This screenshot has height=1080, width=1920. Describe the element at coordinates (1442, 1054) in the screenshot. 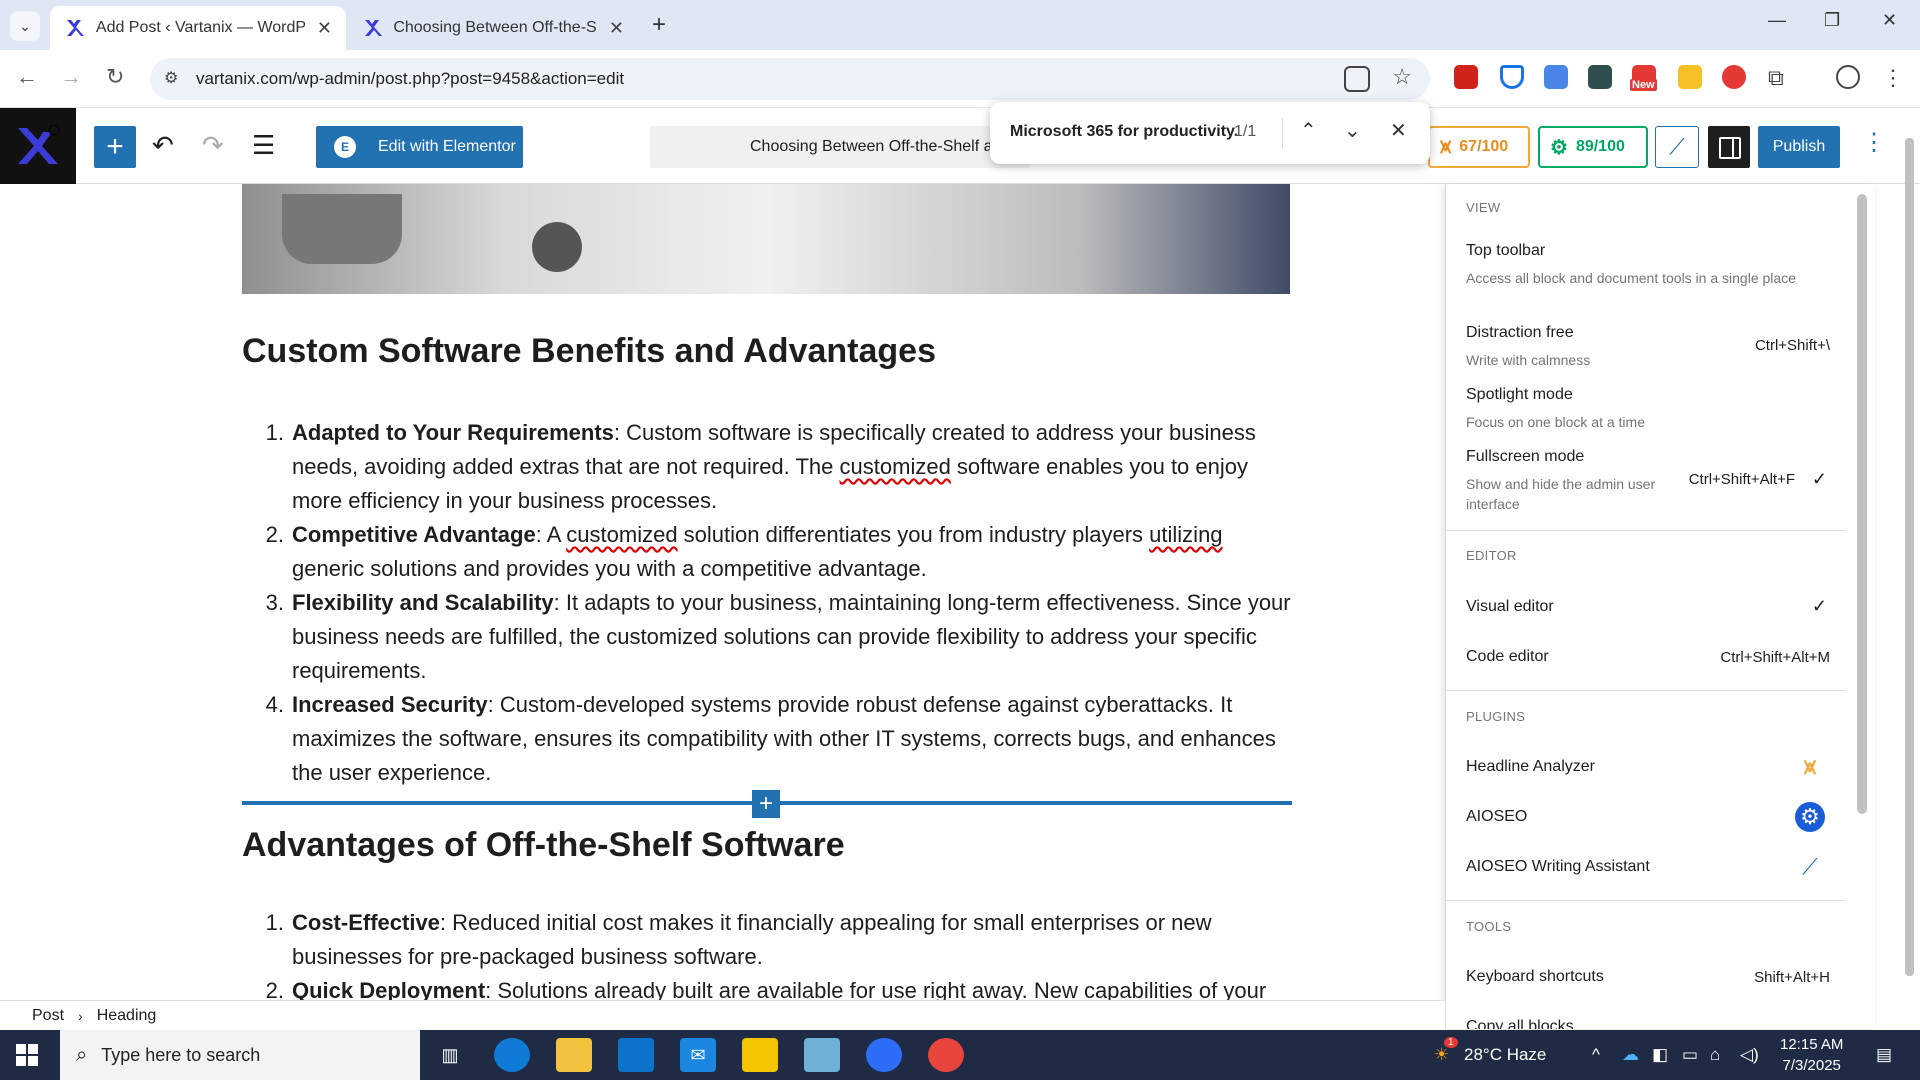

I see `weather-icon: ☀` at that location.